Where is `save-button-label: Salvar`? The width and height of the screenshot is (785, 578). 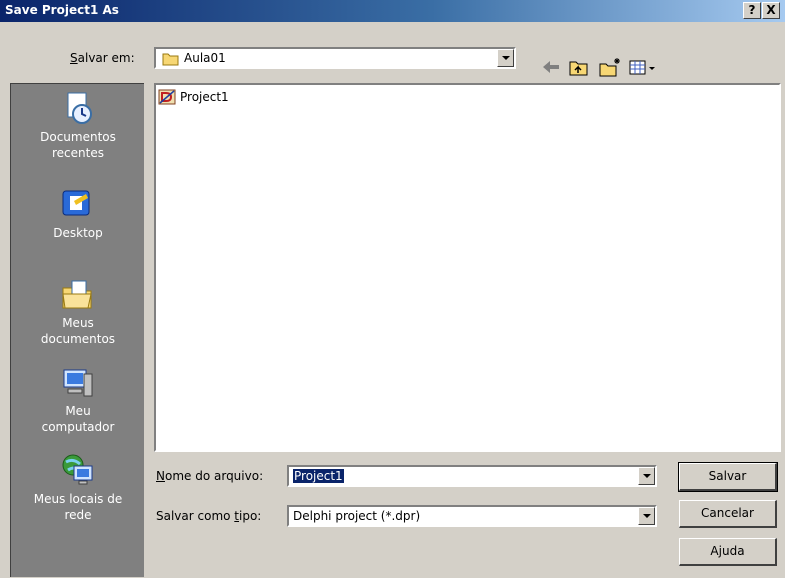
save-button-label: Salvar is located at coordinates (727, 476).